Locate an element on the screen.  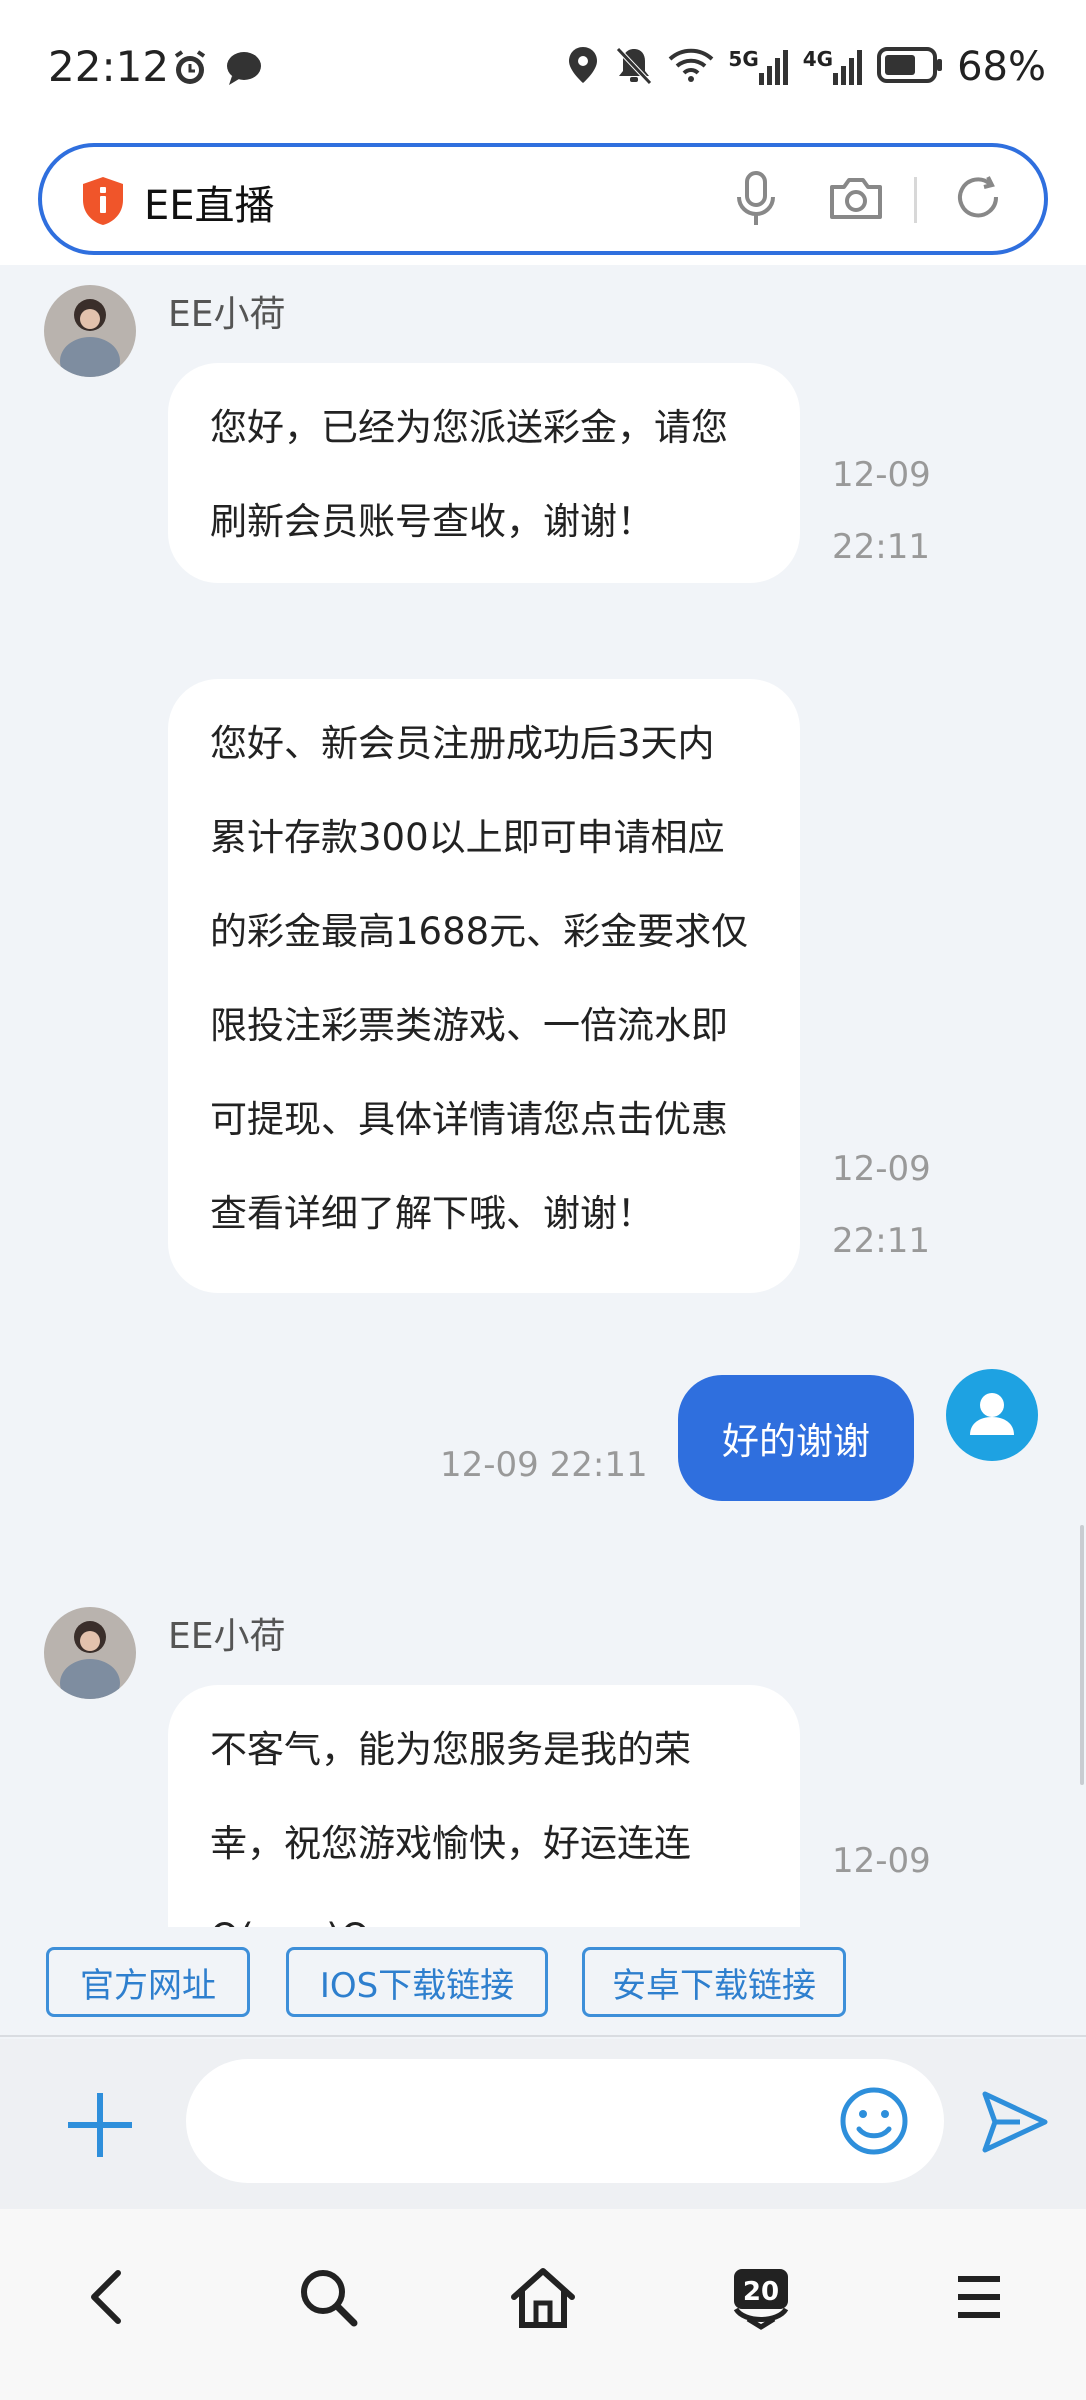
send-icon is located at coordinates (1015, 2124).